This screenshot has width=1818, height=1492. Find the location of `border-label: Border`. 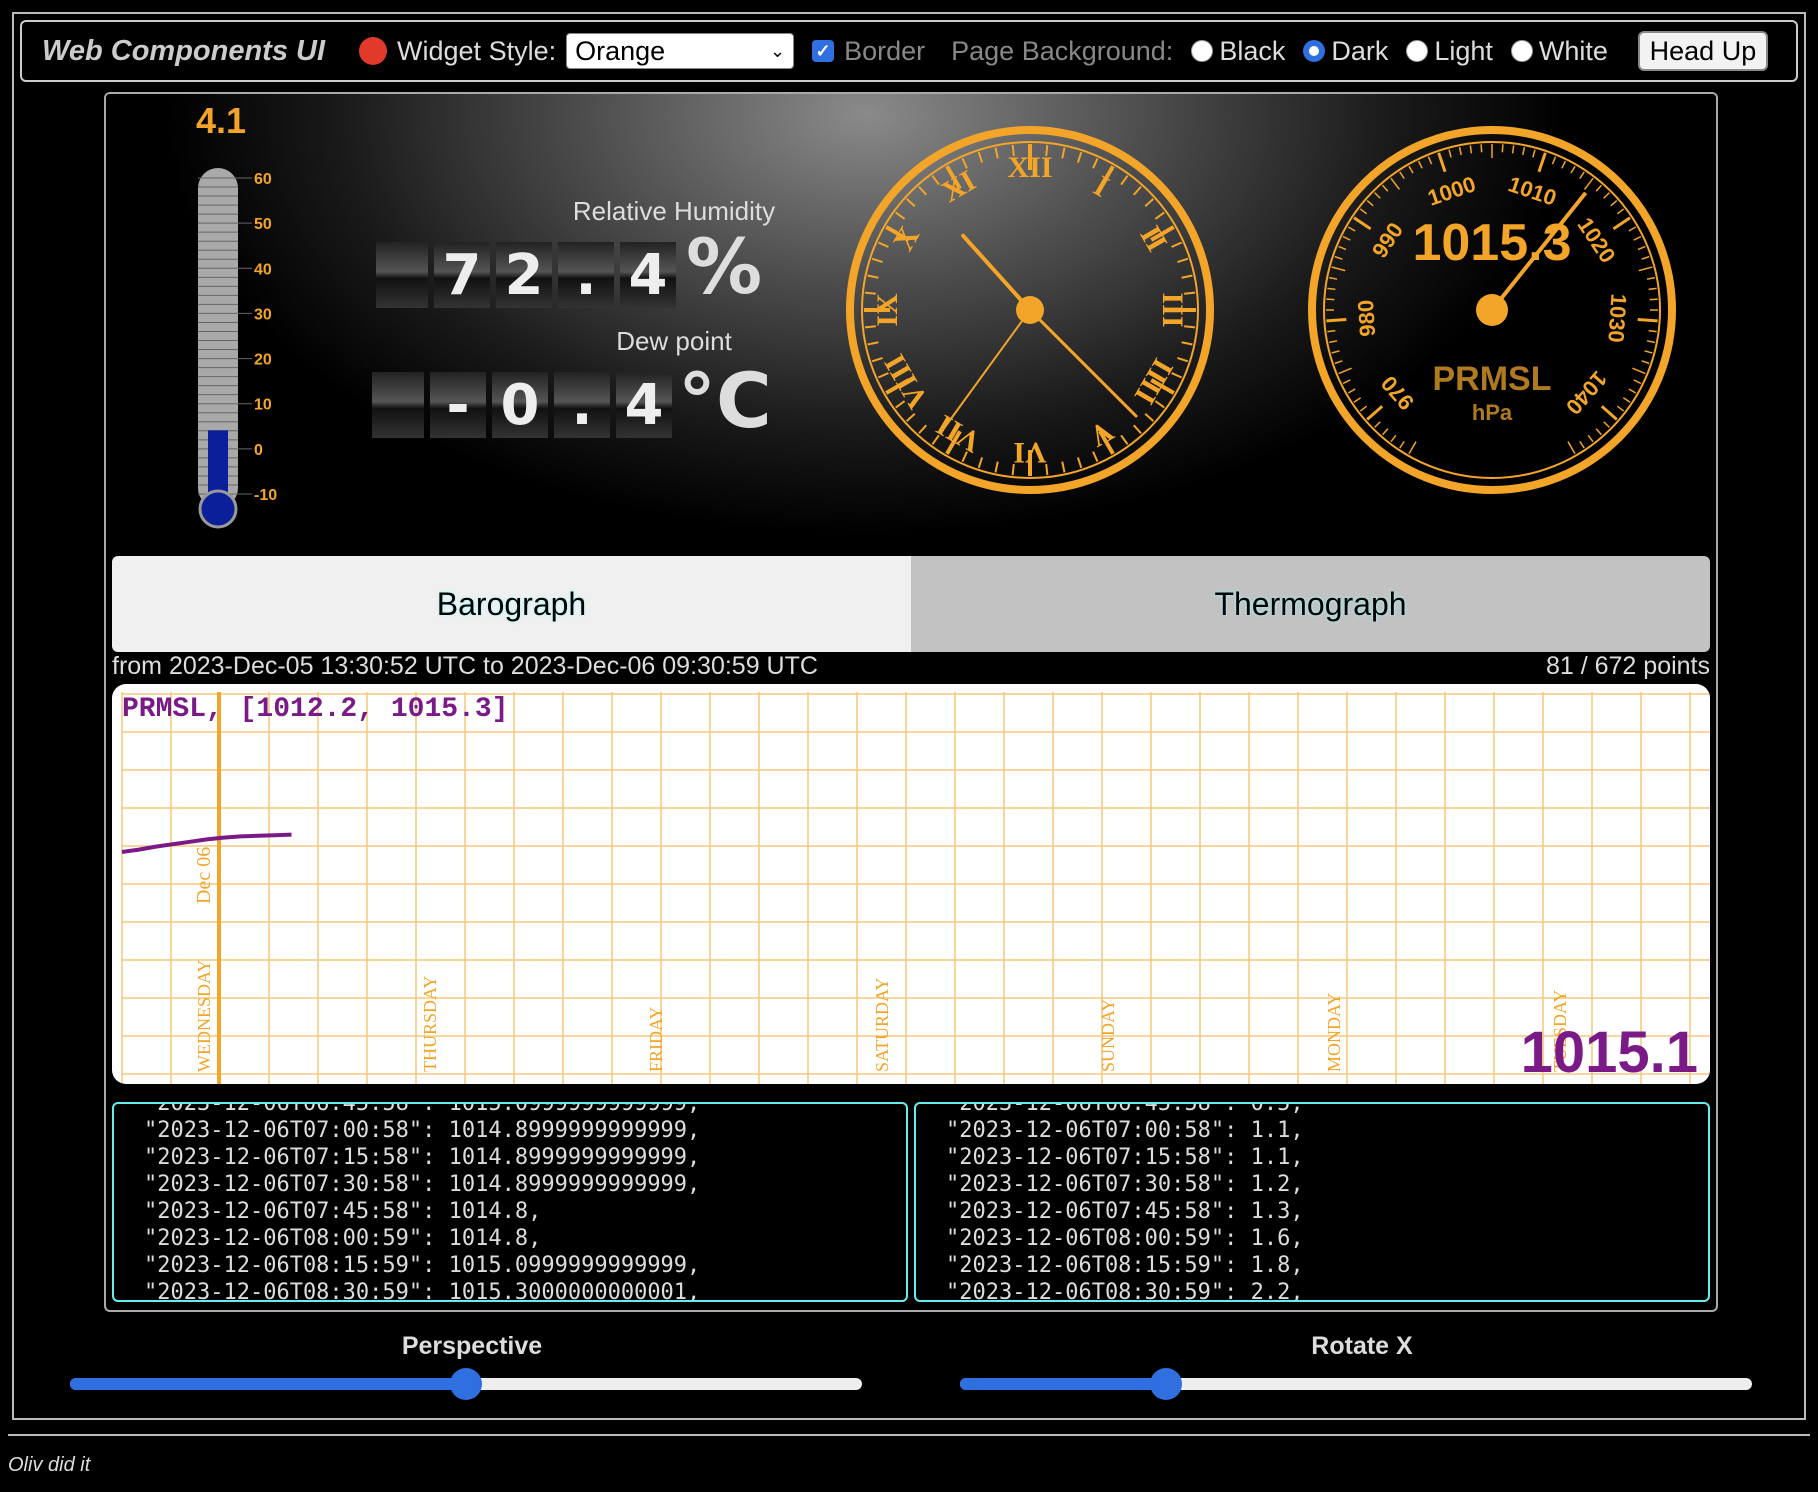

border-label: Border is located at coordinates (885, 50).